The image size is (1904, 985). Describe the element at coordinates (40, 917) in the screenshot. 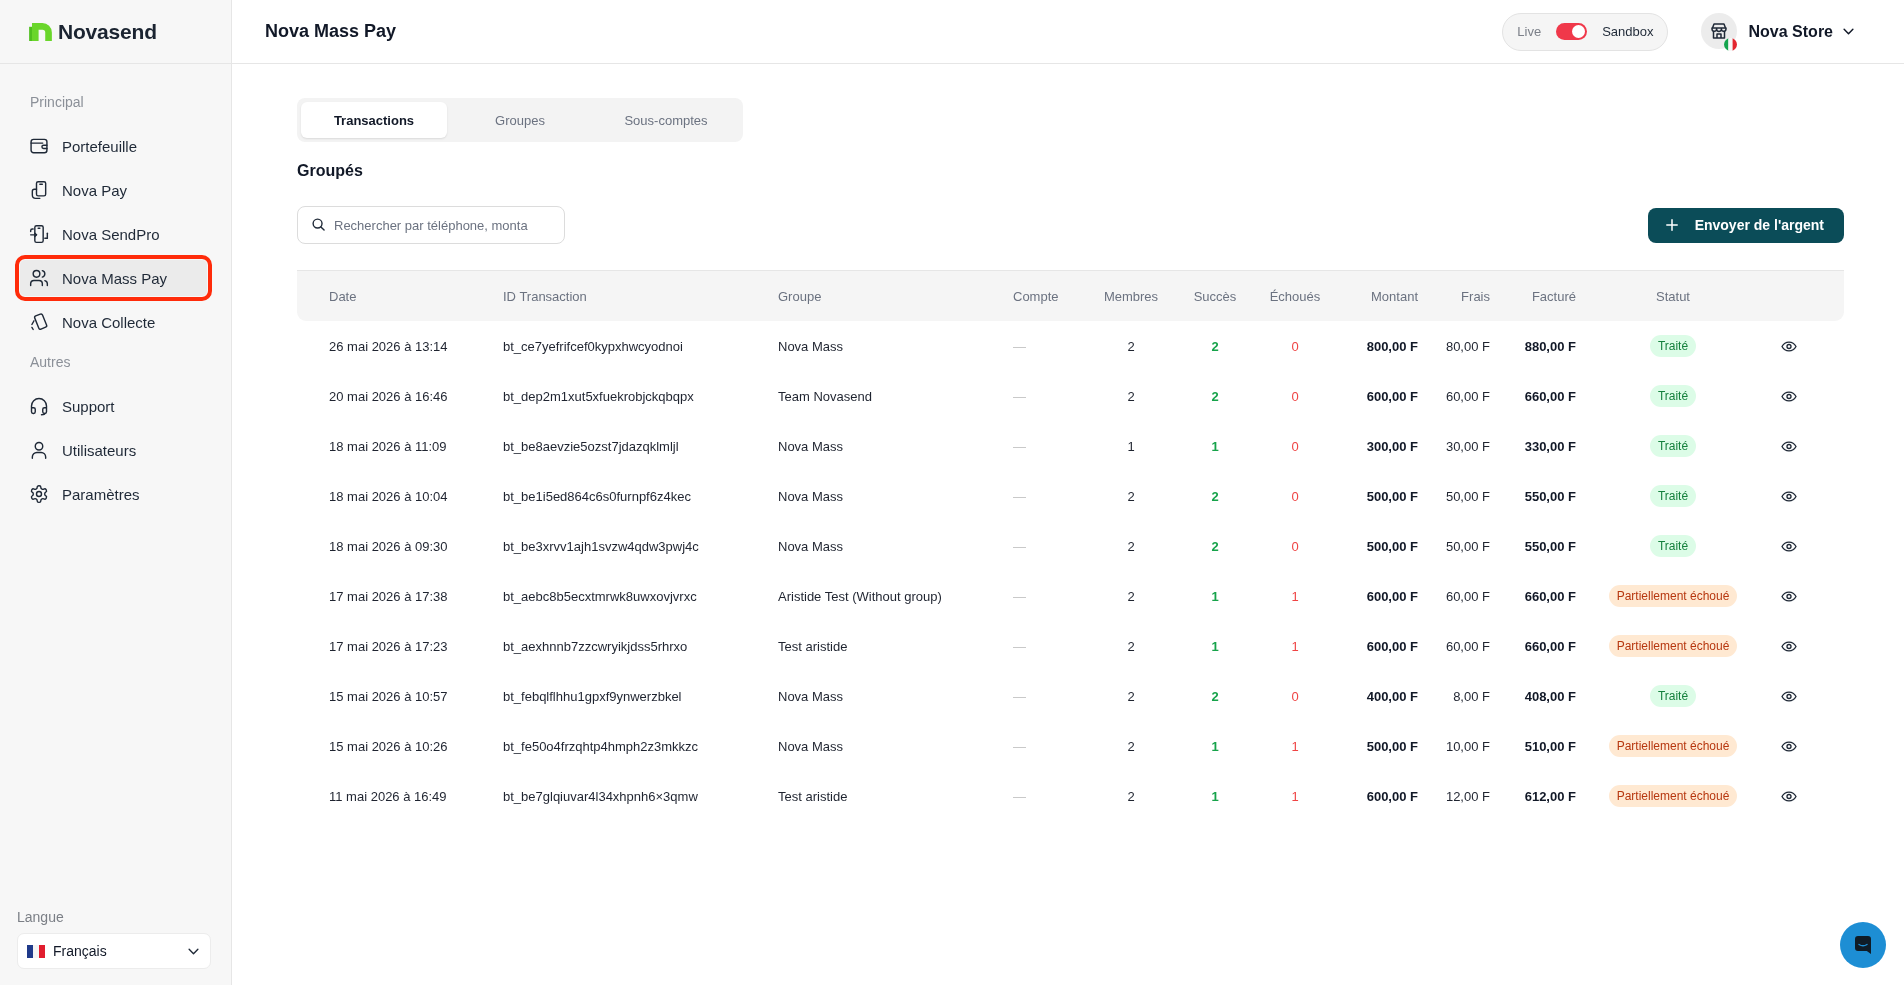

I see `field-label: Langue` at that location.